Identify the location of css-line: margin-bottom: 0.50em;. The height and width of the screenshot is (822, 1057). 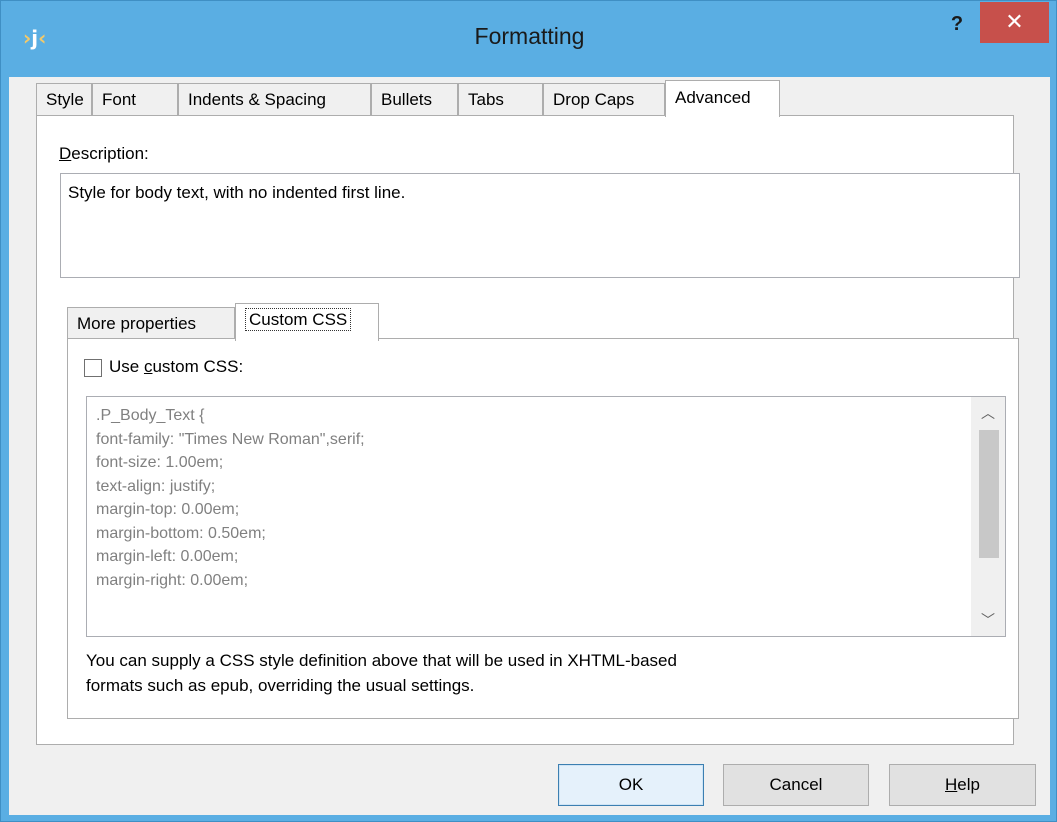
(181, 533).